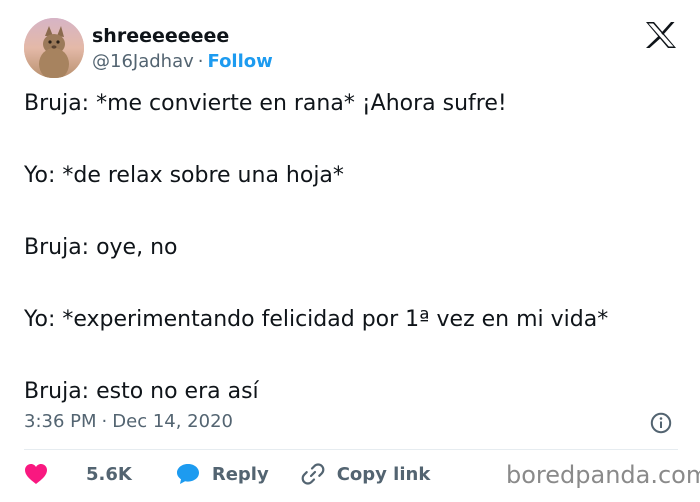 The height and width of the screenshot is (502, 700). What do you see at coordinates (184, 175) in the screenshot?
I see `tweet-line: Yo: *de relax sobre una hoja*` at bounding box center [184, 175].